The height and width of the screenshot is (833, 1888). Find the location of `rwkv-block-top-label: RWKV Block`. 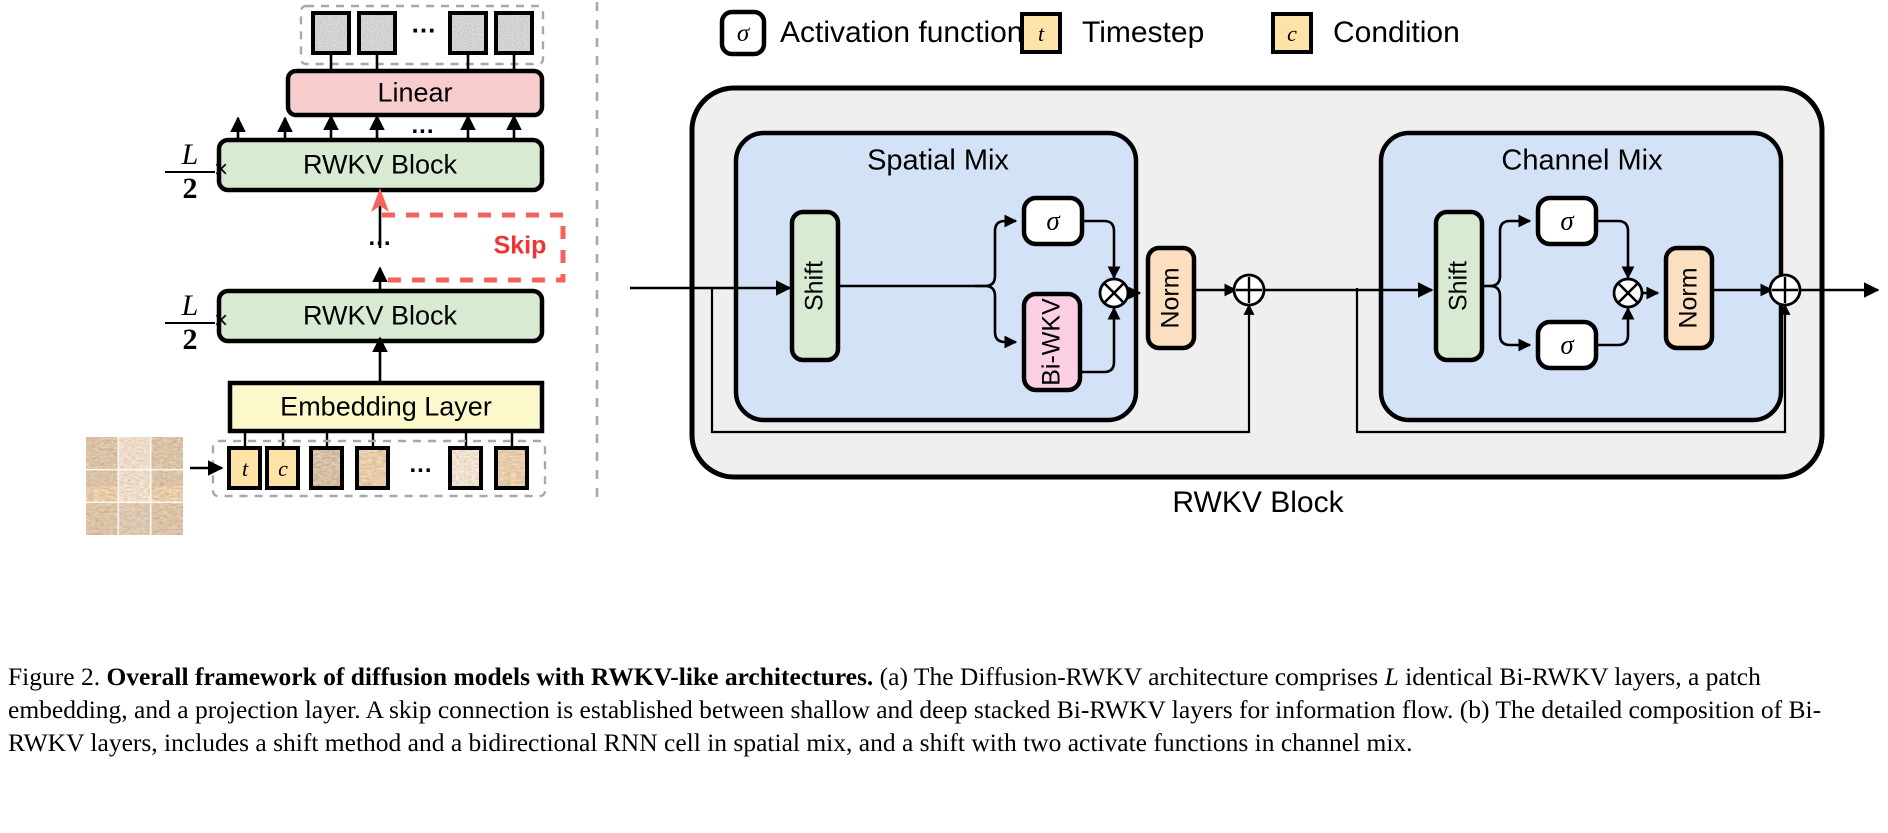

rwkv-block-top-label: RWKV Block is located at coordinates (380, 164).